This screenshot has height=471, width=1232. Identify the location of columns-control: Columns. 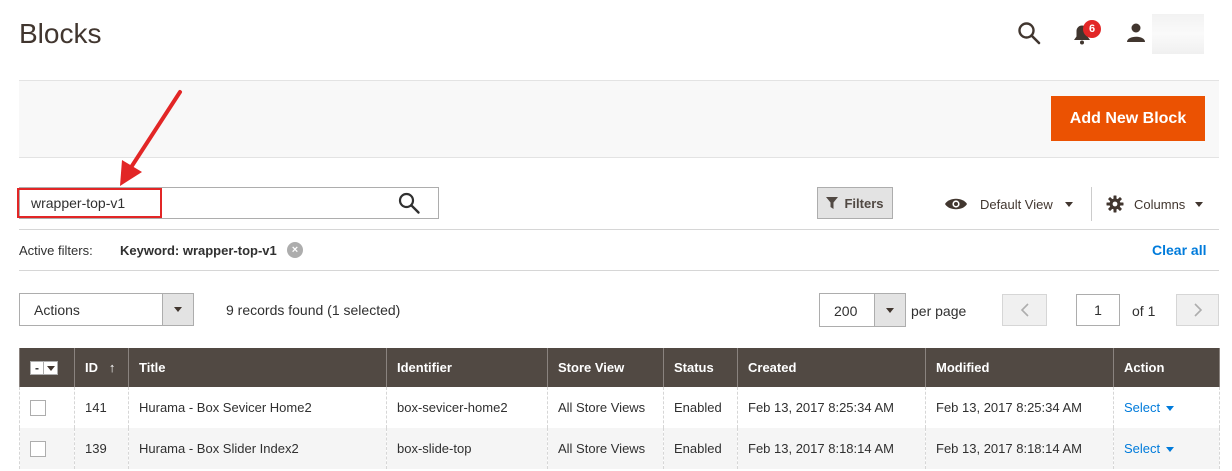
(1155, 204).